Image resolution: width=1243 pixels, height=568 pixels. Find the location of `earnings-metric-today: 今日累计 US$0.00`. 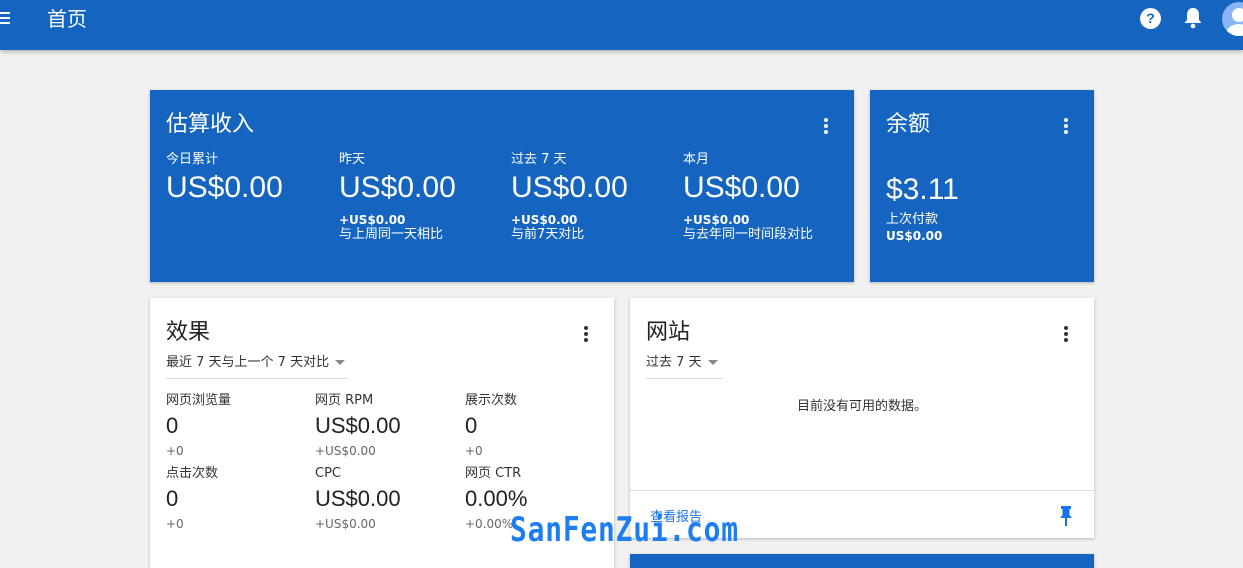

earnings-metric-today: 今日累计 US$0.00 is located at coordinates (251, 179).